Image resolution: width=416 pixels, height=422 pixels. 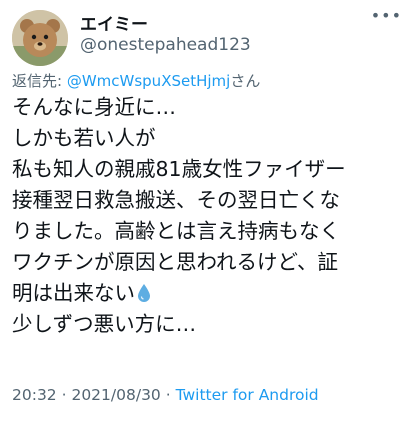 I want to click on teddy-bear-avatar-icon, so click(x=40, y=38).